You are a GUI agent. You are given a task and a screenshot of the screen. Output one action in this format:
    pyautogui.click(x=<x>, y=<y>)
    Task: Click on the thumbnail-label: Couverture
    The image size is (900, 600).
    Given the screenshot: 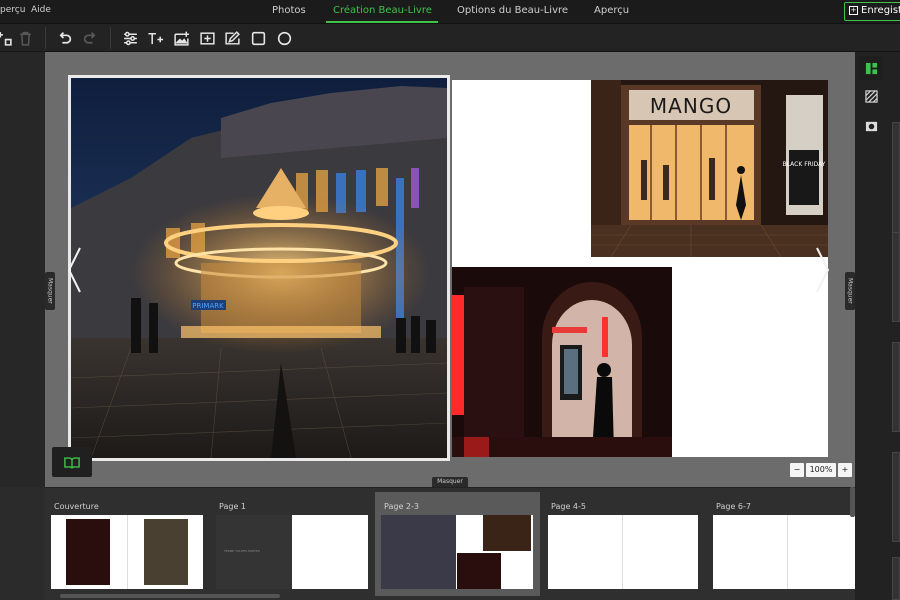 What is the action you would take?
    pyautogui.click(x=76, y=506)
    